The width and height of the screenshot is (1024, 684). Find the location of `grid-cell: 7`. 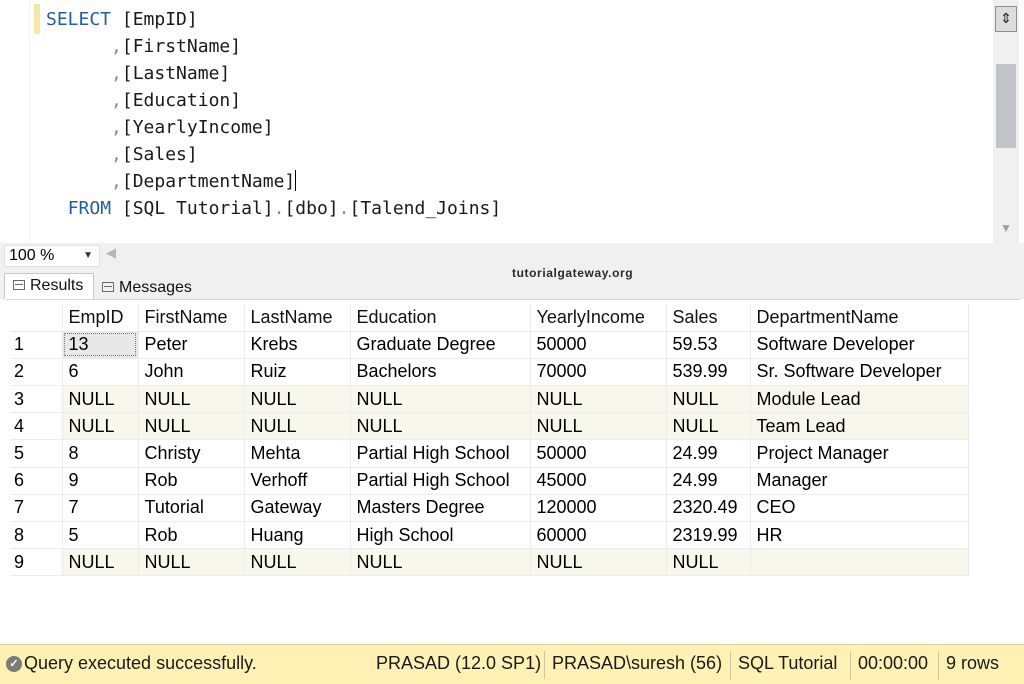

grid-cell: 7 is located at coordinates (100, 508).